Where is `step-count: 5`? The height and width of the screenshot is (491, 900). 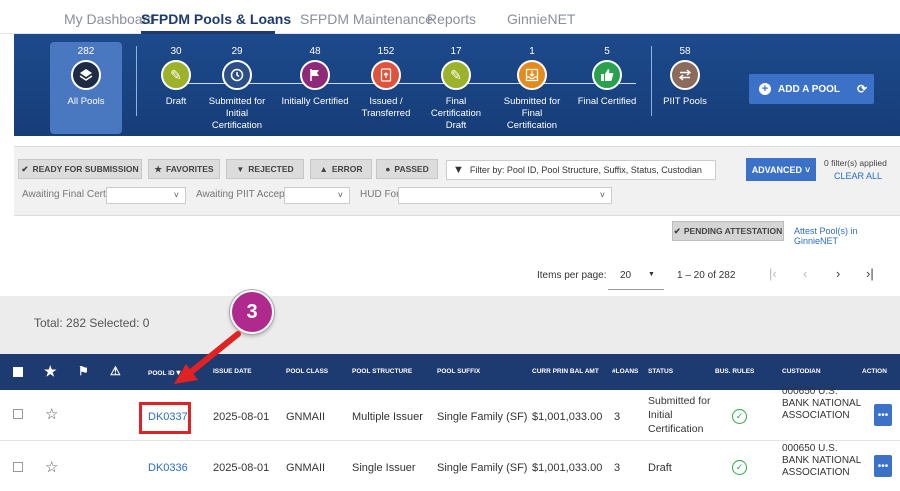 step-count: 5 is located at coordinates (607, 51).